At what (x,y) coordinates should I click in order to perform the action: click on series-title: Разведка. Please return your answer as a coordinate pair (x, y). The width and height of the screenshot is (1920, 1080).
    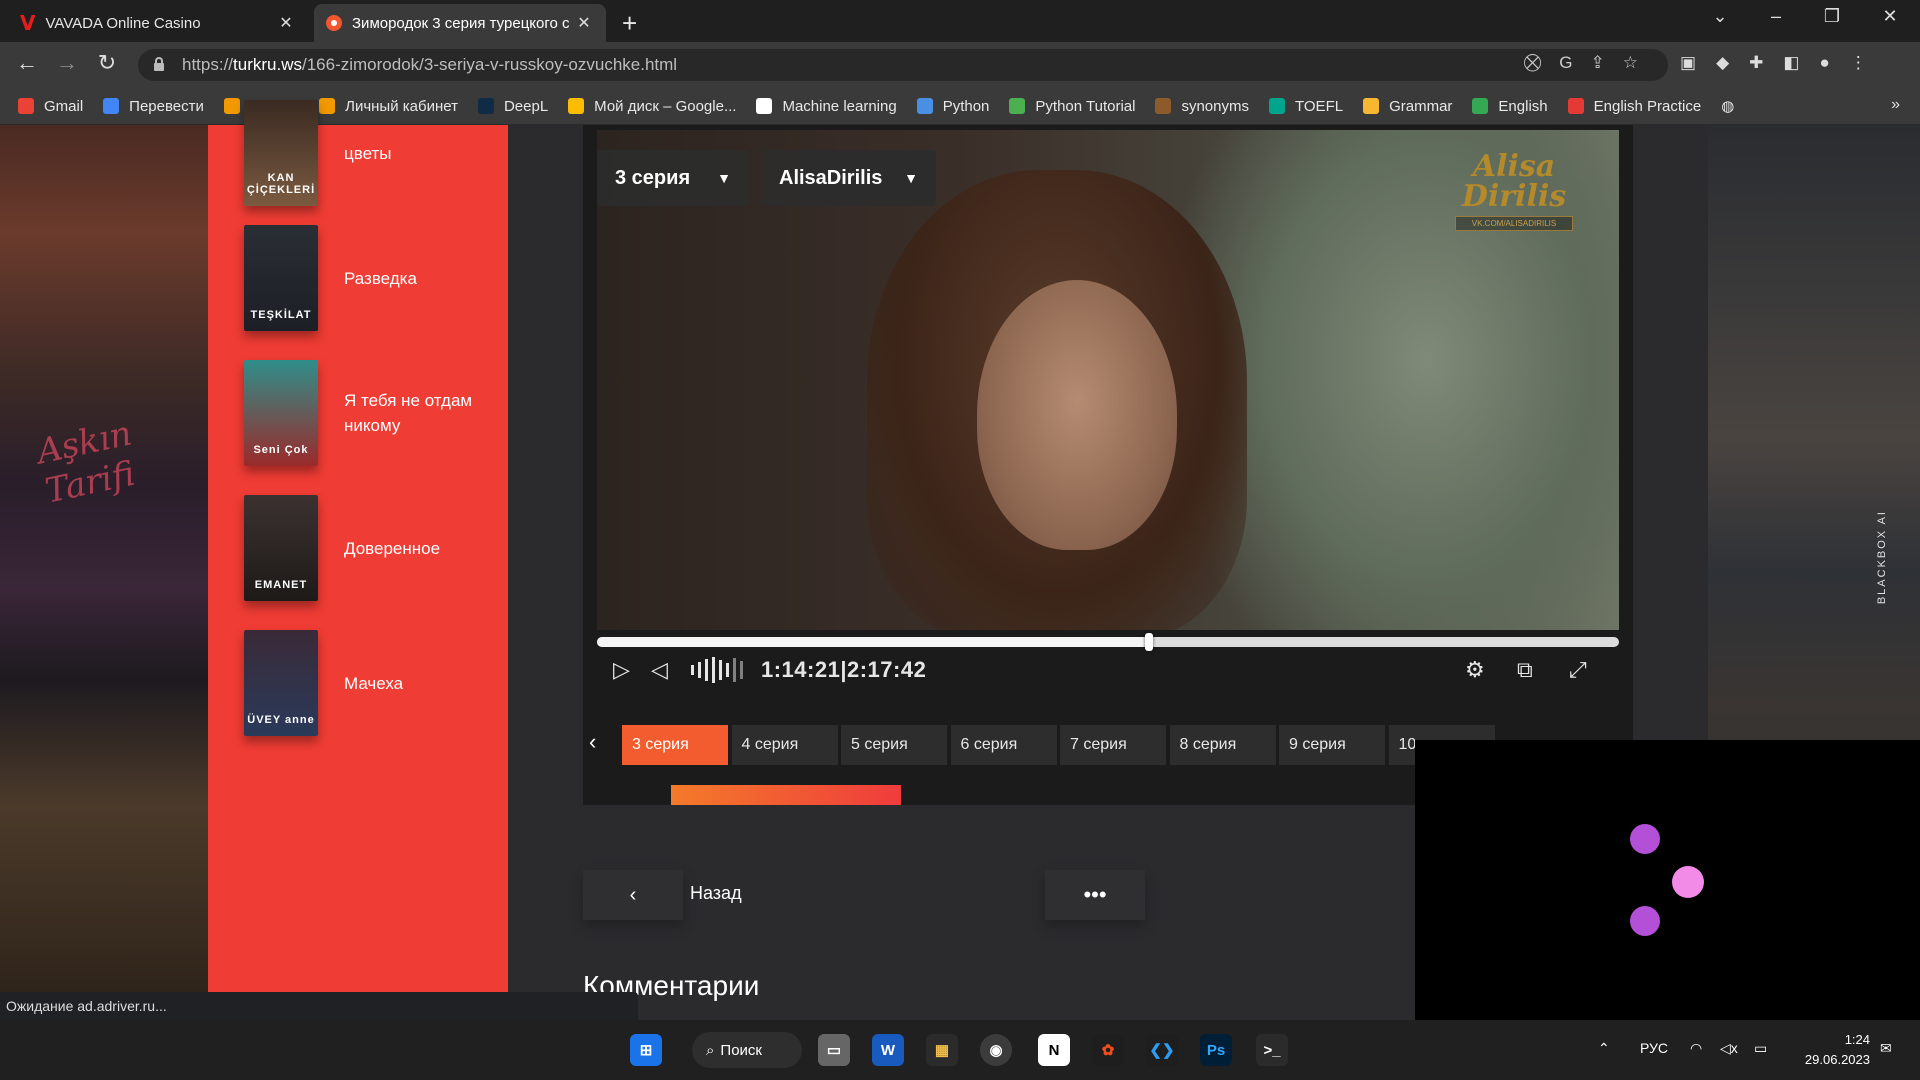
    Looking at the image, I should click on (380, 278).